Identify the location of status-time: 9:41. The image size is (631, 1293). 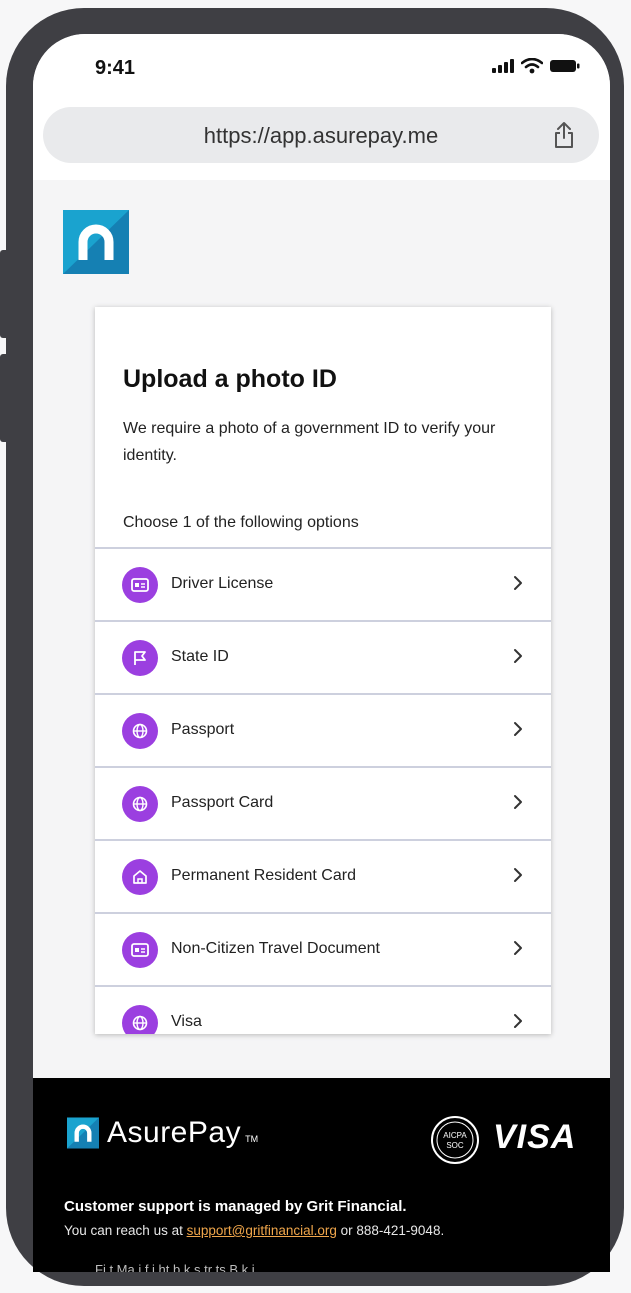
(115, 68).